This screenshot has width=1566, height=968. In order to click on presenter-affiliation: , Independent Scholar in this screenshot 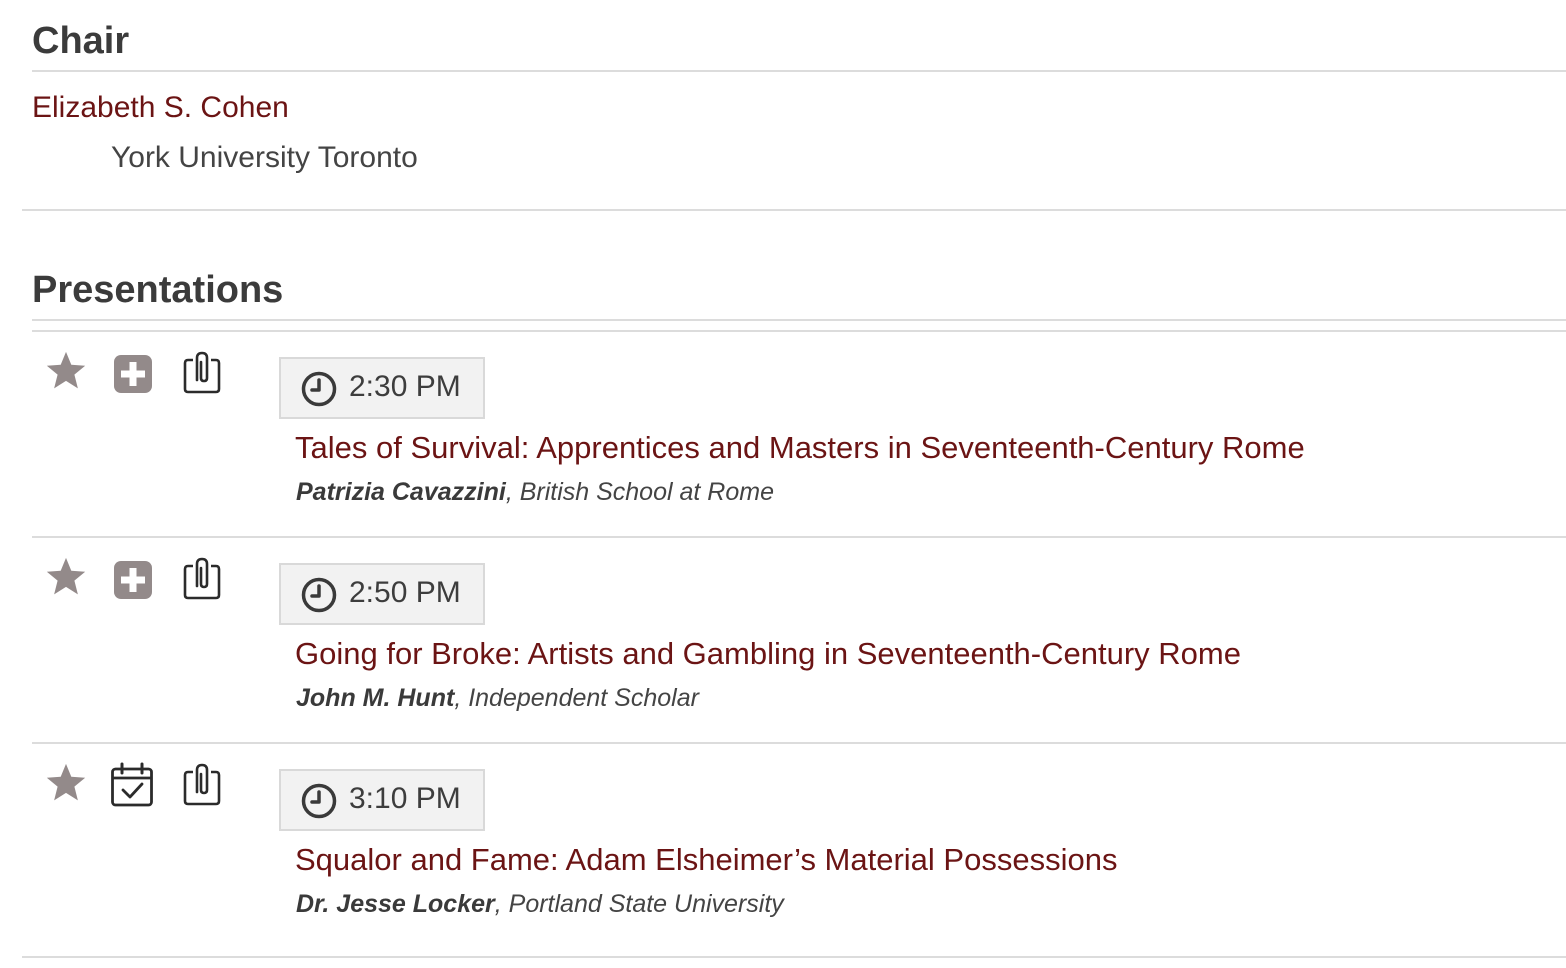, I will do `click(576, 698)`.